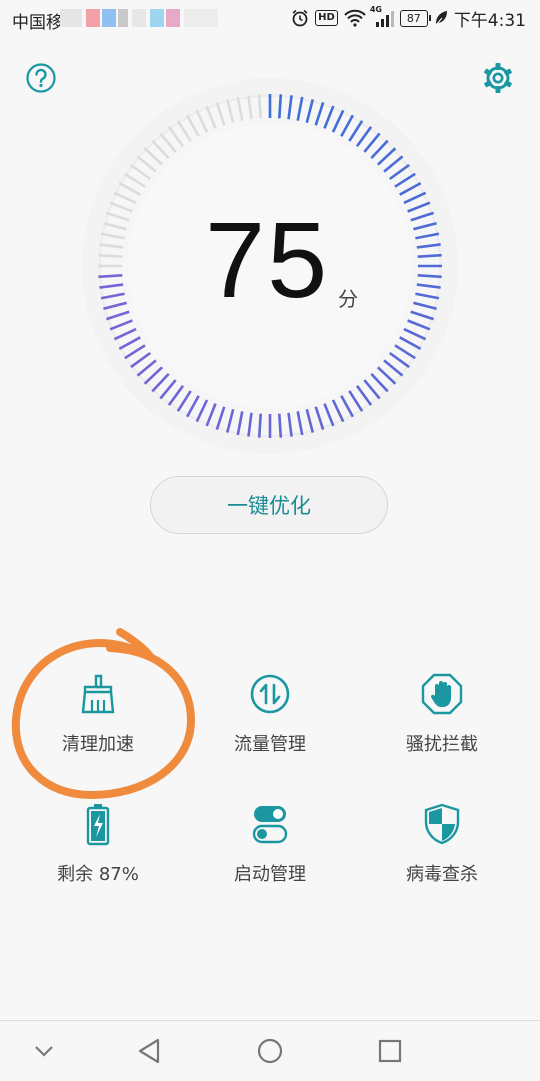 Image resolution: width=540 pixels, height=1081 pixels. Describe the element at coordinates (270, 694) in the screenshot. I see `data-traffic-icon` at that location.